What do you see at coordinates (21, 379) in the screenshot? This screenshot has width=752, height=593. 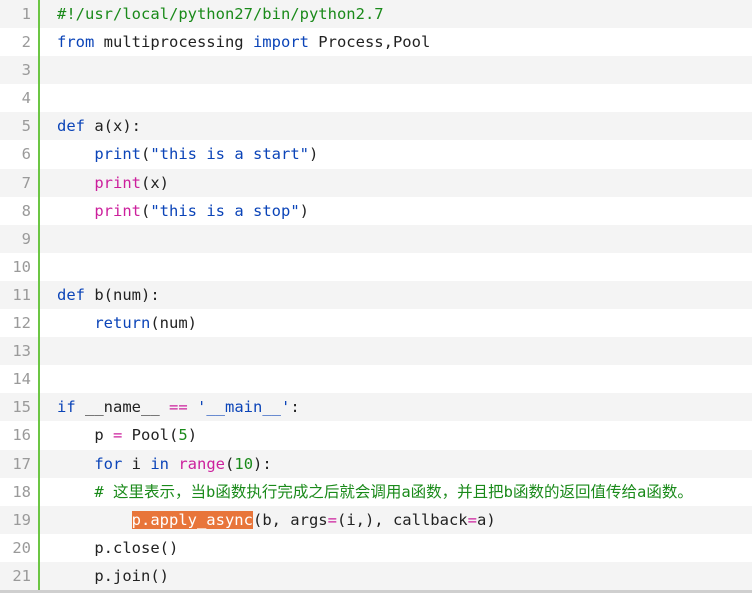 I see `line-number: 14` at bounding box center [21, 379].